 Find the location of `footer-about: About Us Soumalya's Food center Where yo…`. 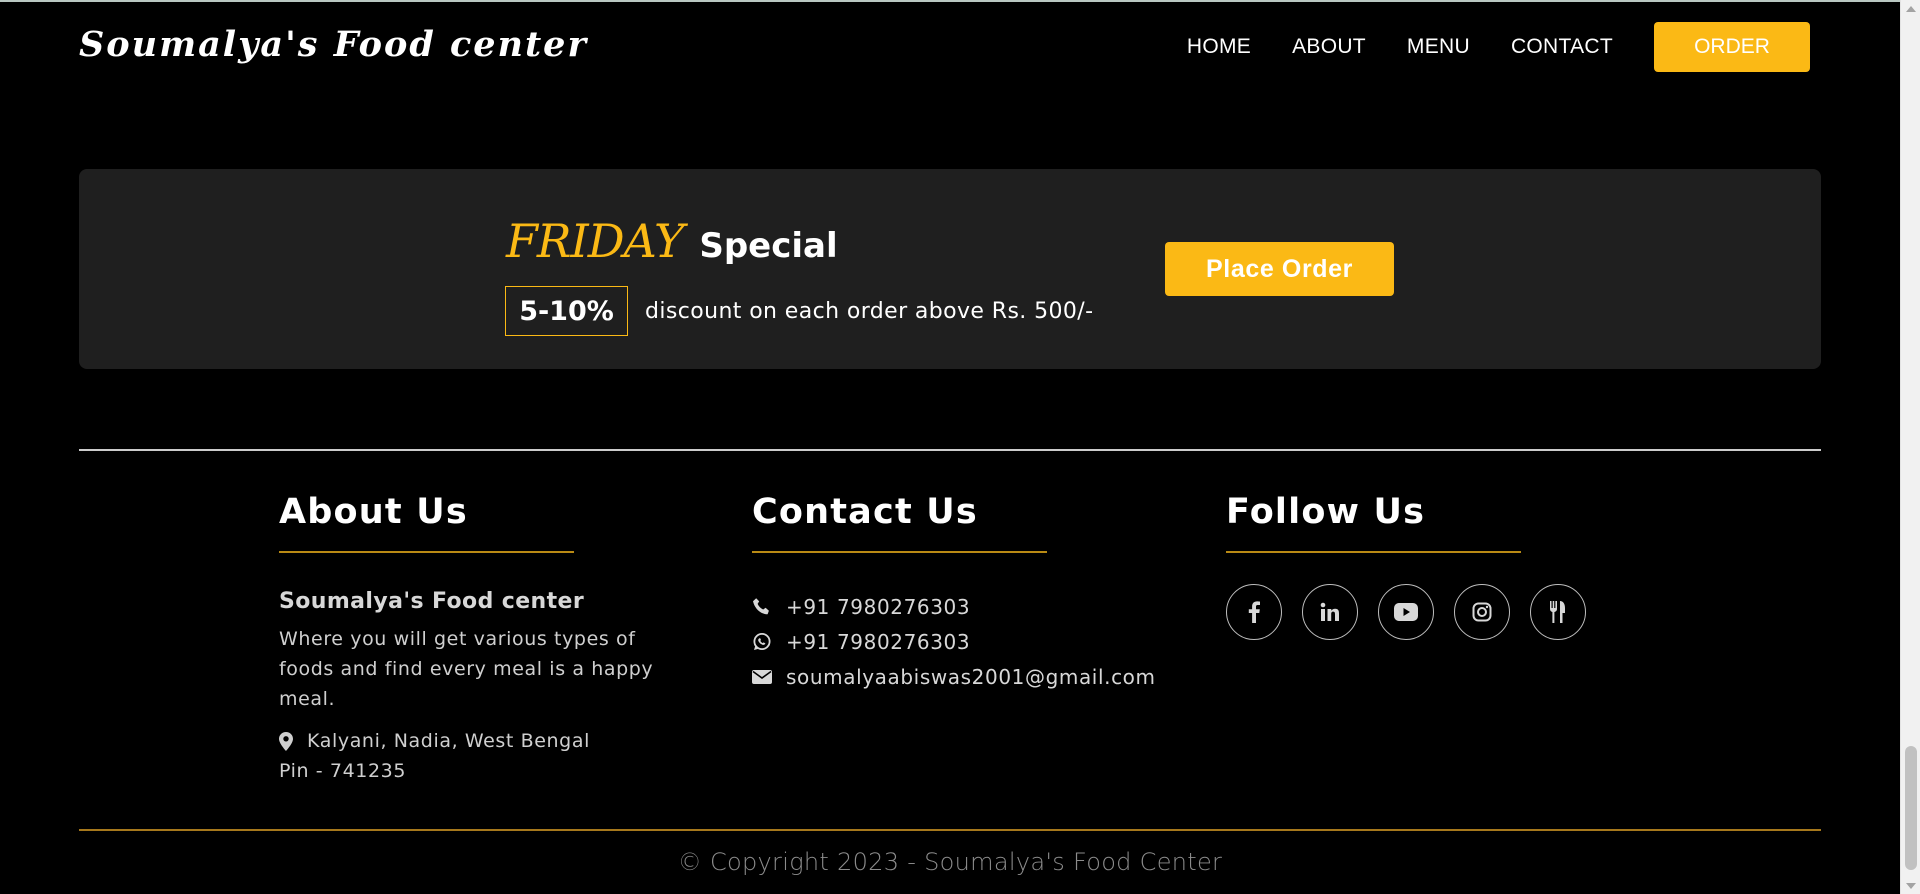

footer-about: About Us Soumalya's Food center Where yo… is located at coordinates (489, 639).